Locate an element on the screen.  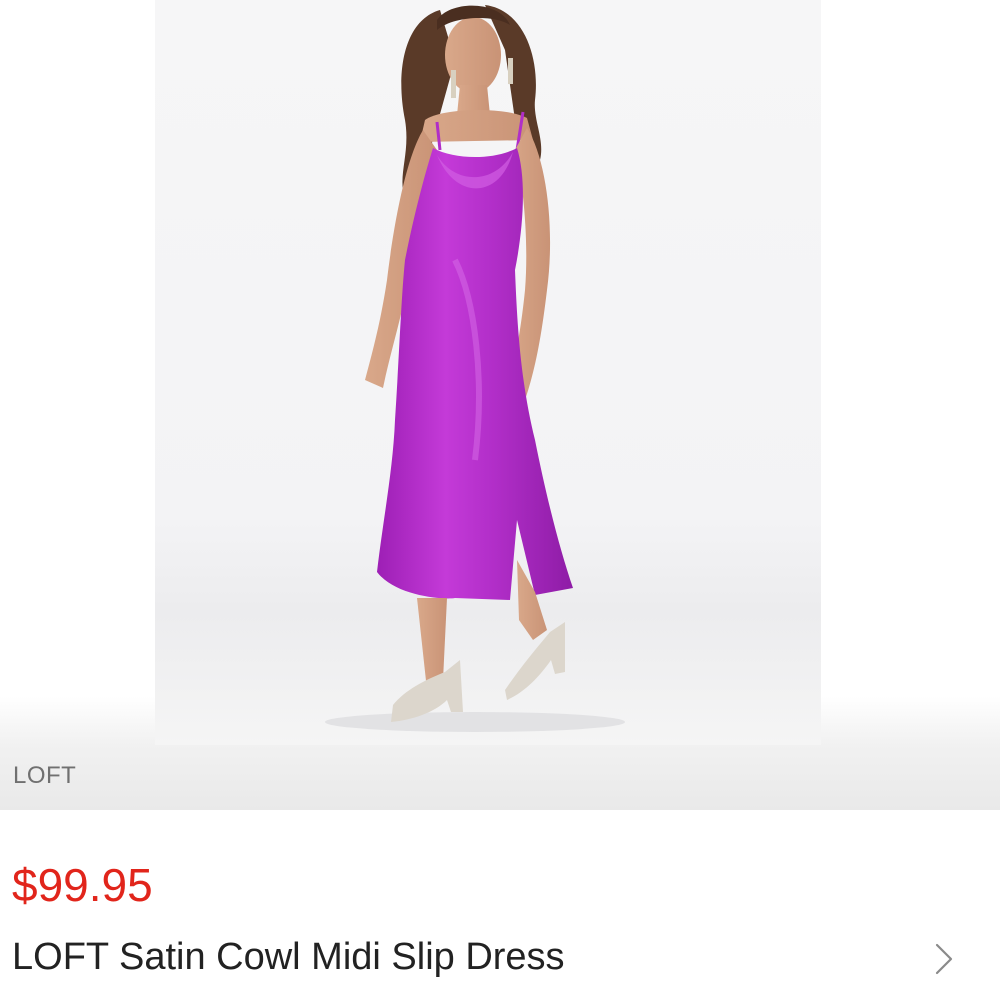
product-title: LOFT Satin Cowl Midi Slip Dress is located at coordinates (288, 957).